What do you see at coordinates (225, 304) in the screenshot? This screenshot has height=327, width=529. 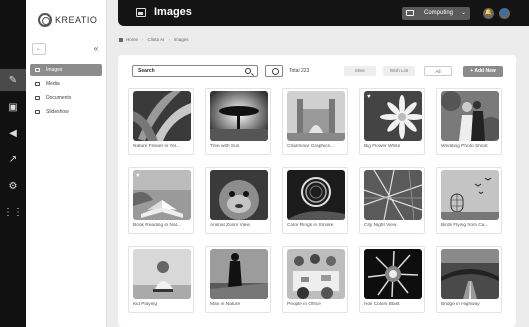 I see `image-caption: Man in Nature` at bounding box center [225, 304].